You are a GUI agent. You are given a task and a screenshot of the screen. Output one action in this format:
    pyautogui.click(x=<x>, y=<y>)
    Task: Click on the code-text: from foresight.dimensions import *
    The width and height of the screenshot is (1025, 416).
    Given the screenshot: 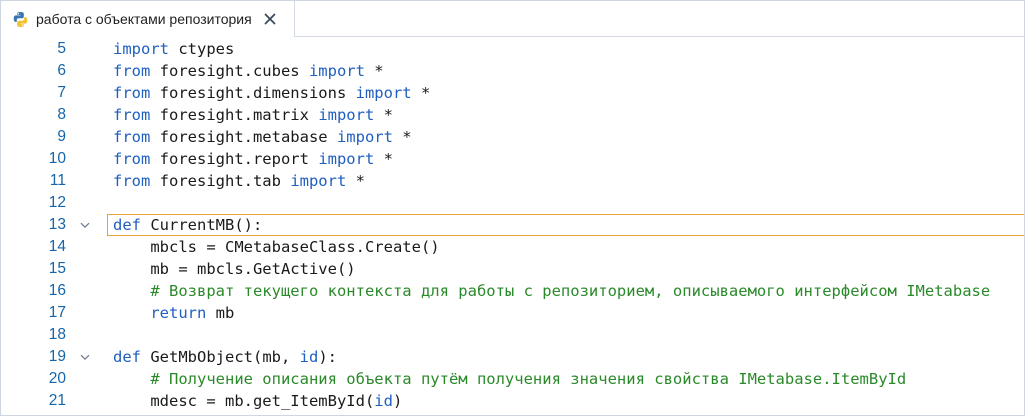 What is the action you would take?
    pyautogui.click(x=271, y=93)
    